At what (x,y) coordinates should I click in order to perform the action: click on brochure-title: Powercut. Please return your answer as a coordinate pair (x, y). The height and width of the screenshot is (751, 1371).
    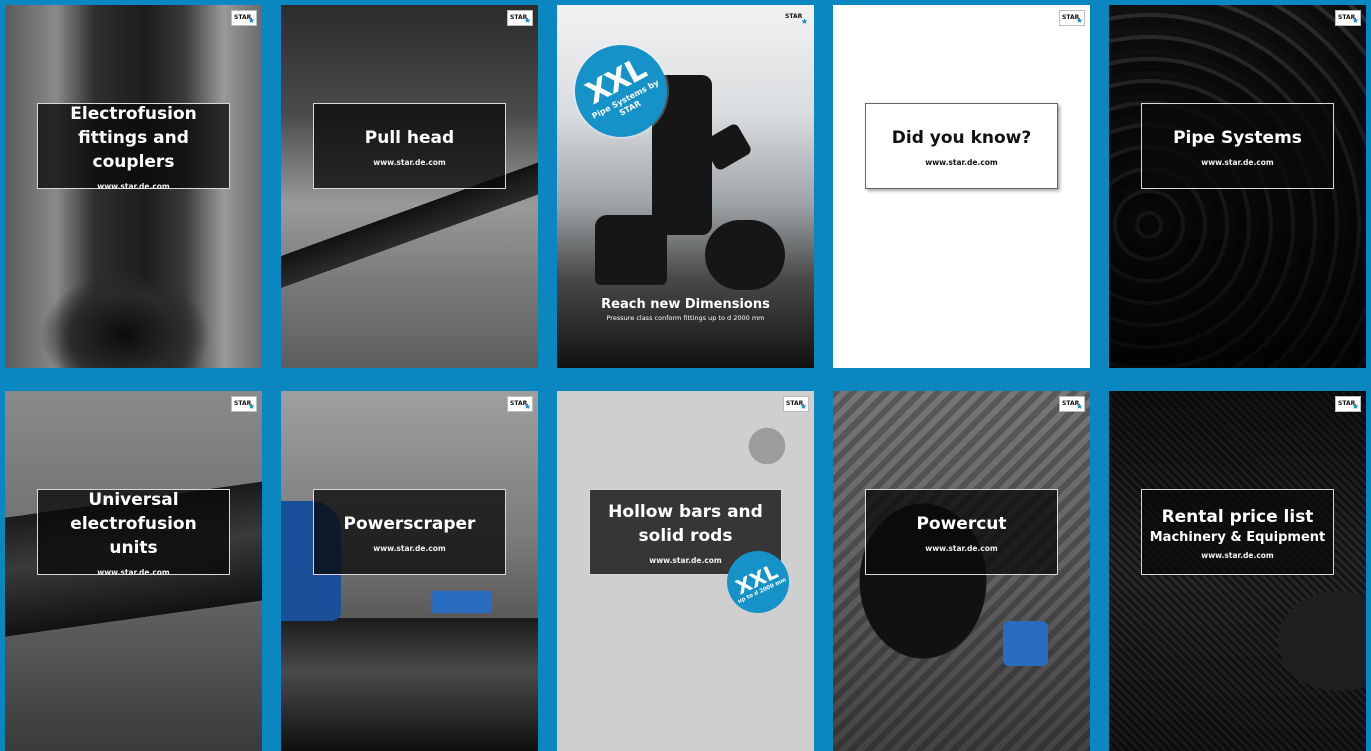
    Looking at the image, I should click on (961, 523).